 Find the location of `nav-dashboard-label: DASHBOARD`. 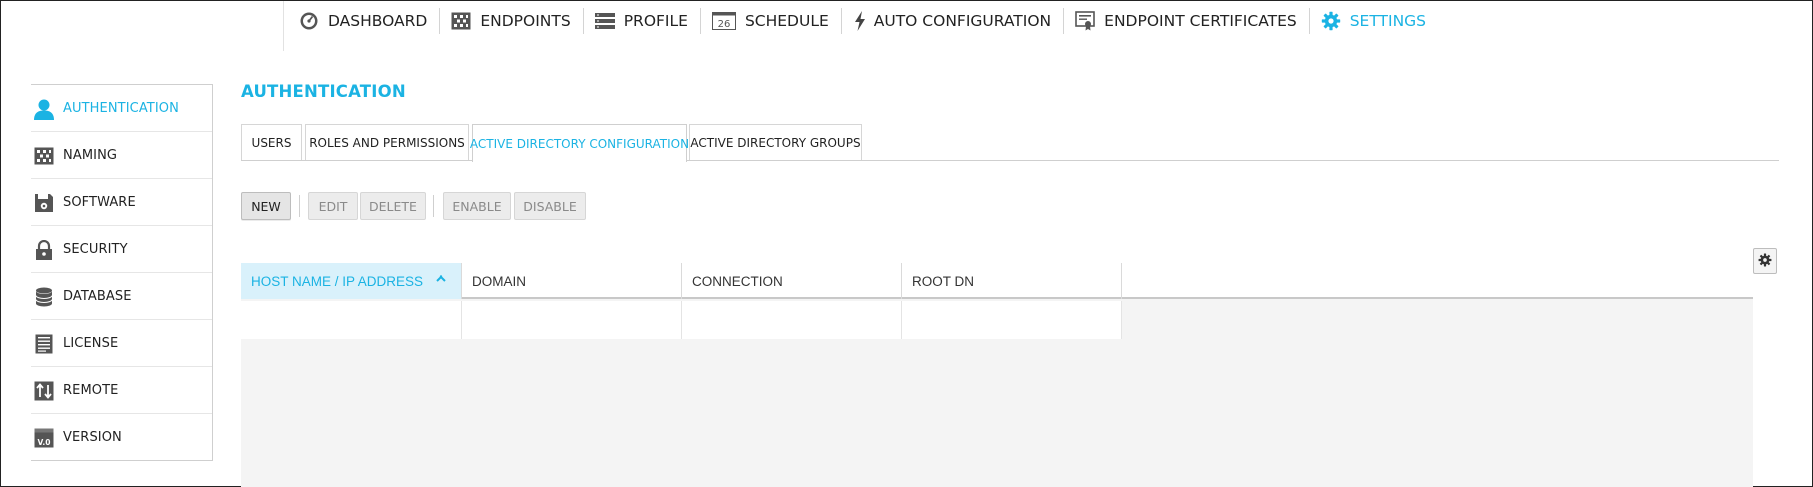

nav-dashboard-label: DASHBOARD is located at coordinates (378, 21).